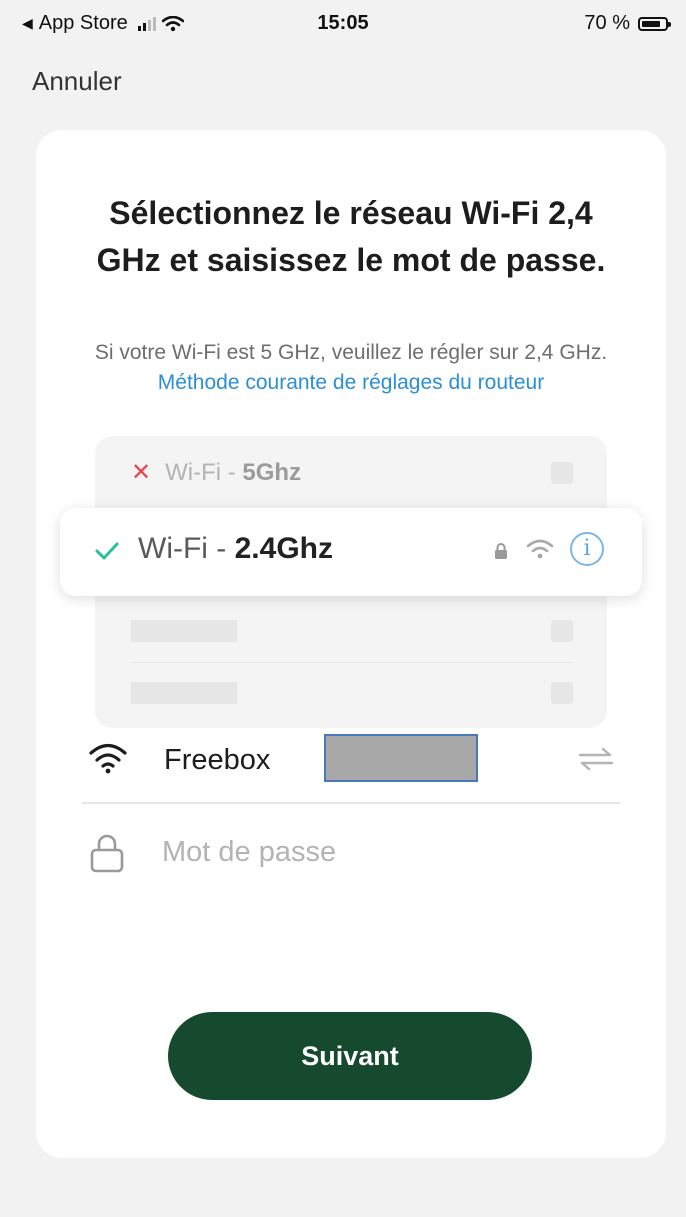  What do you see at coordinates (587, 549) in the screenshot?
I see `info-icon: i` at bounding box center [587, 549].